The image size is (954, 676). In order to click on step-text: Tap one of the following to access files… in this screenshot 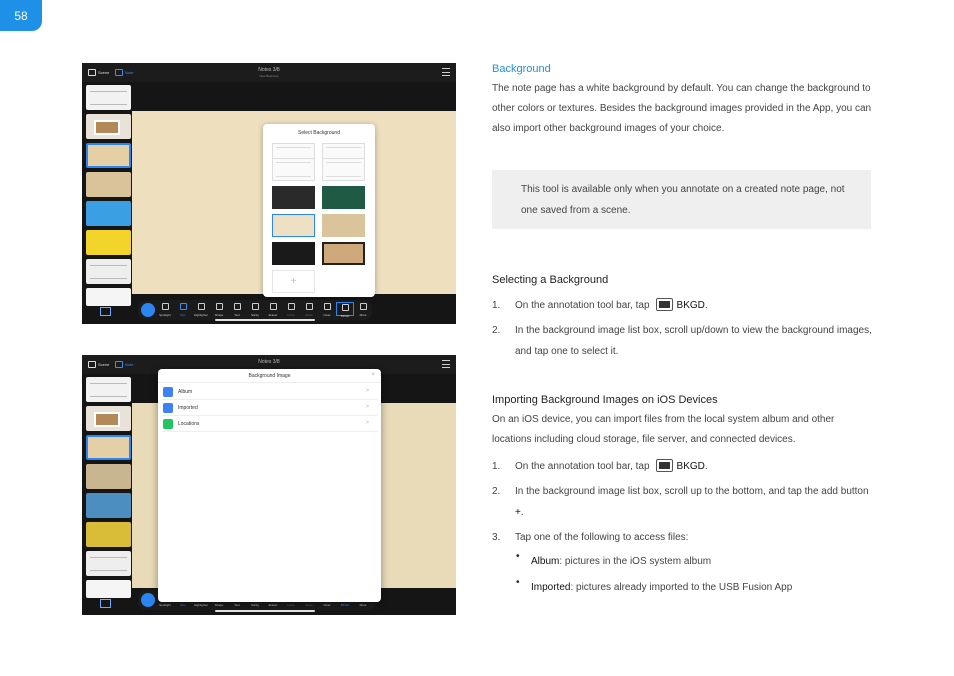, I will do `click(602, 537)`.